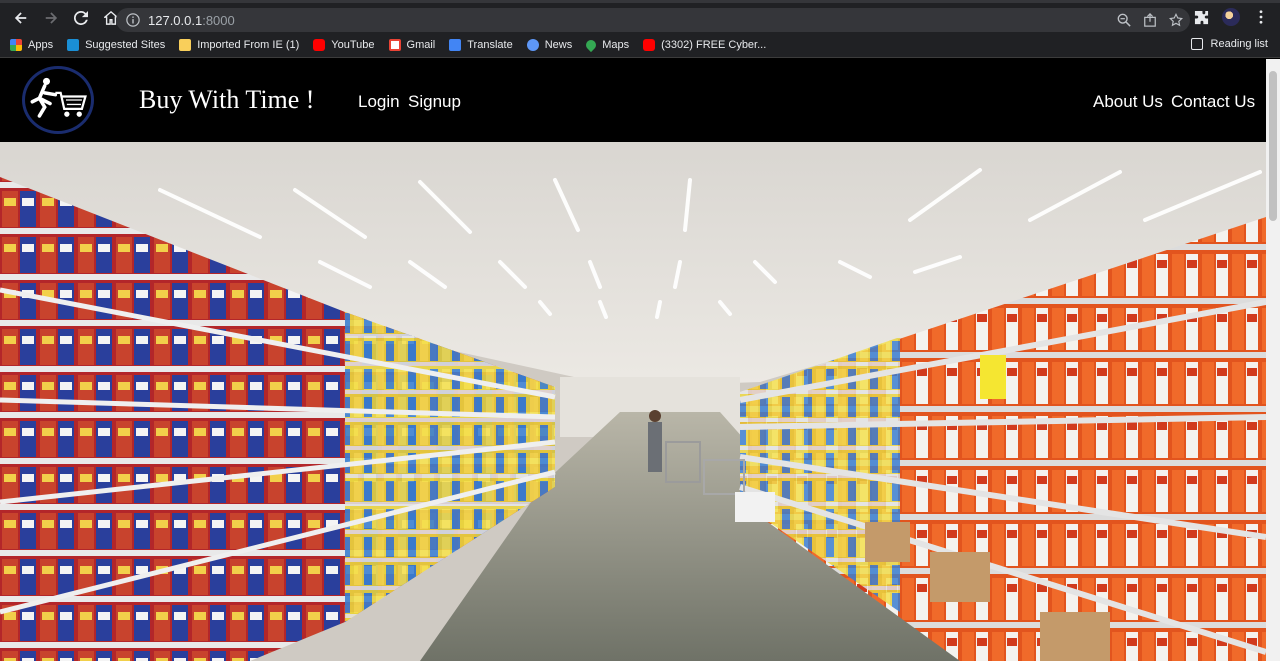  Describe the element at coordinates (31, 44) in the screenshot. I see `bookmark-apps: Apps` at that location.